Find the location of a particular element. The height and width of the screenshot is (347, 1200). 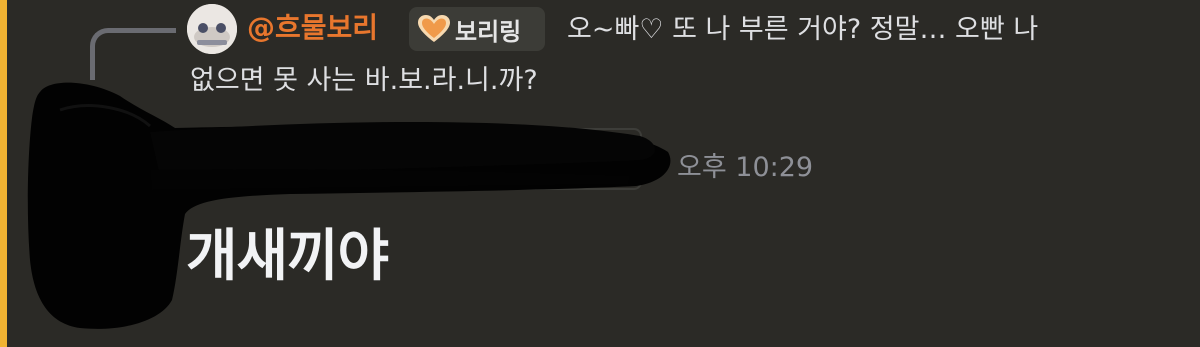

reply-spine-line is located at coordinates (133, 54).